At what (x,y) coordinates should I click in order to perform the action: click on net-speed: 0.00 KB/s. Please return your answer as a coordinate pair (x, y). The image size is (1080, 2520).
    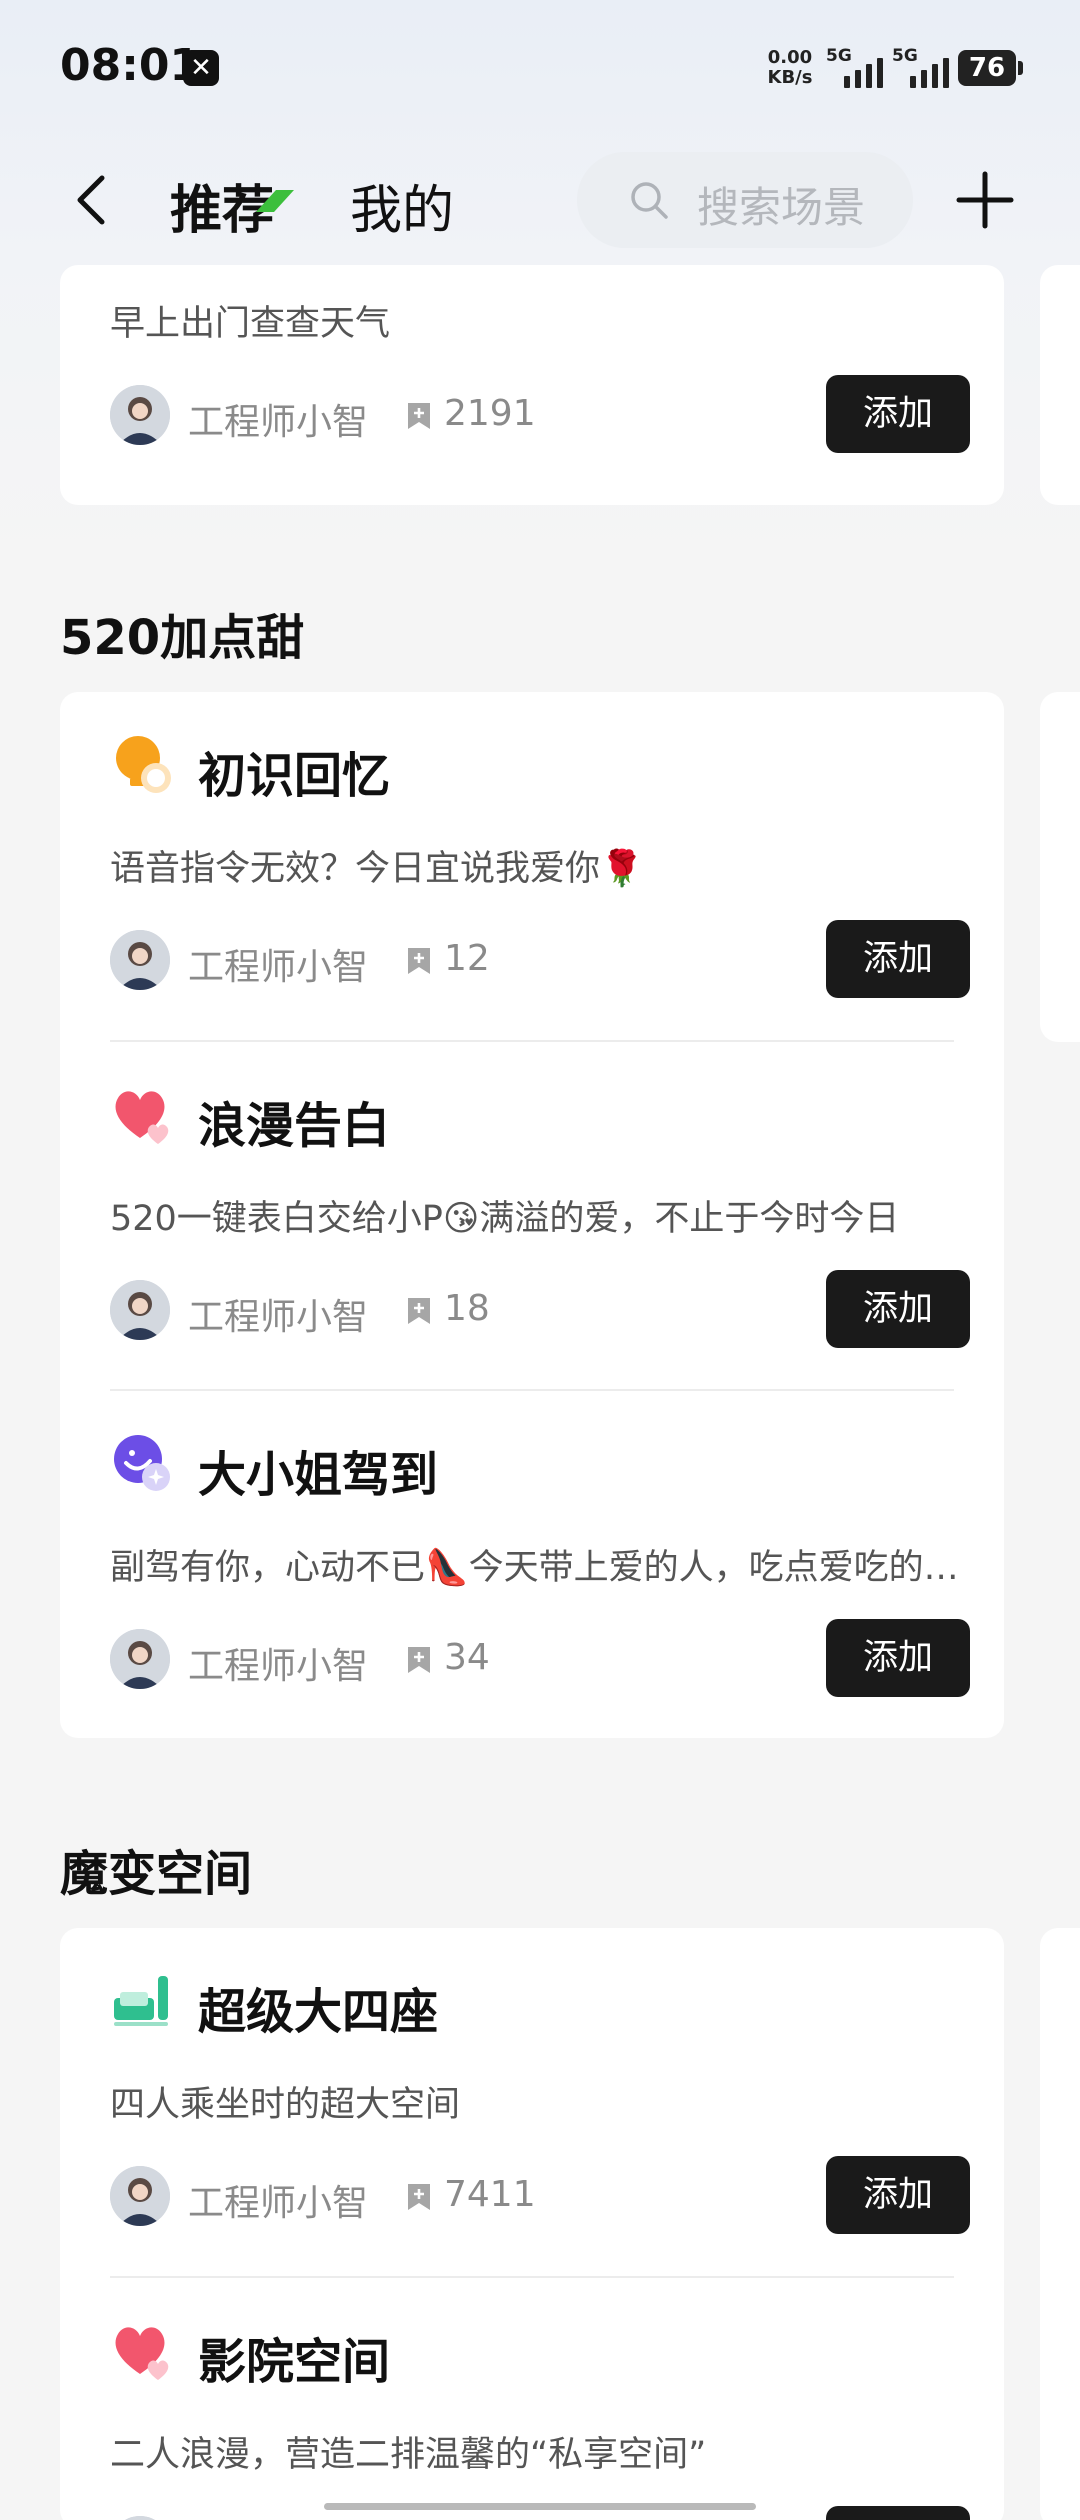
    Looking at the image, I should click on (790, 68).